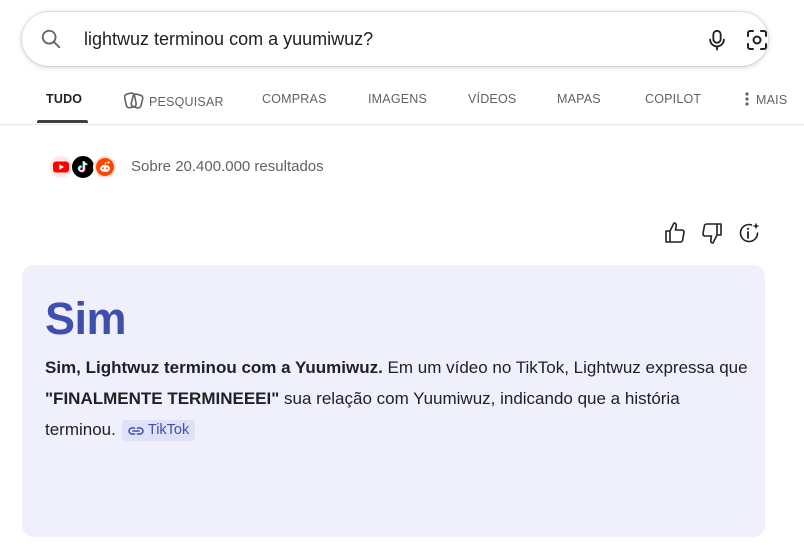 The height and width of the screenshot is (553, 804). Describe the element at coordinates (294, 99) in the screenshot. I see `tab-compras: COMPRAS` at that location.